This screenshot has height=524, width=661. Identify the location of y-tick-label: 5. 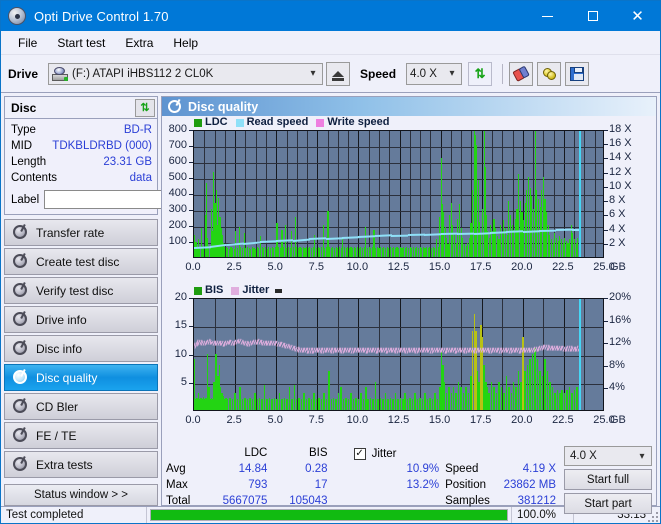
(183, 381).